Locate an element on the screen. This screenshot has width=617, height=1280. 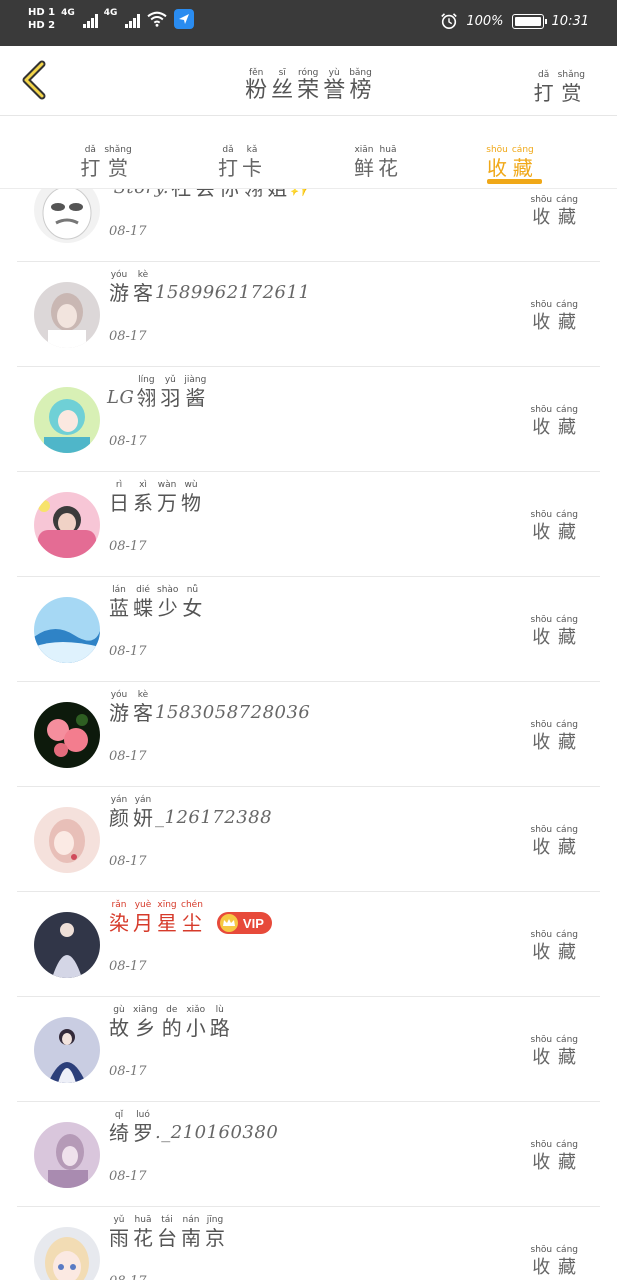
hanzi-with-pinyin: líng 翎 is located at coordinates (146, 393).